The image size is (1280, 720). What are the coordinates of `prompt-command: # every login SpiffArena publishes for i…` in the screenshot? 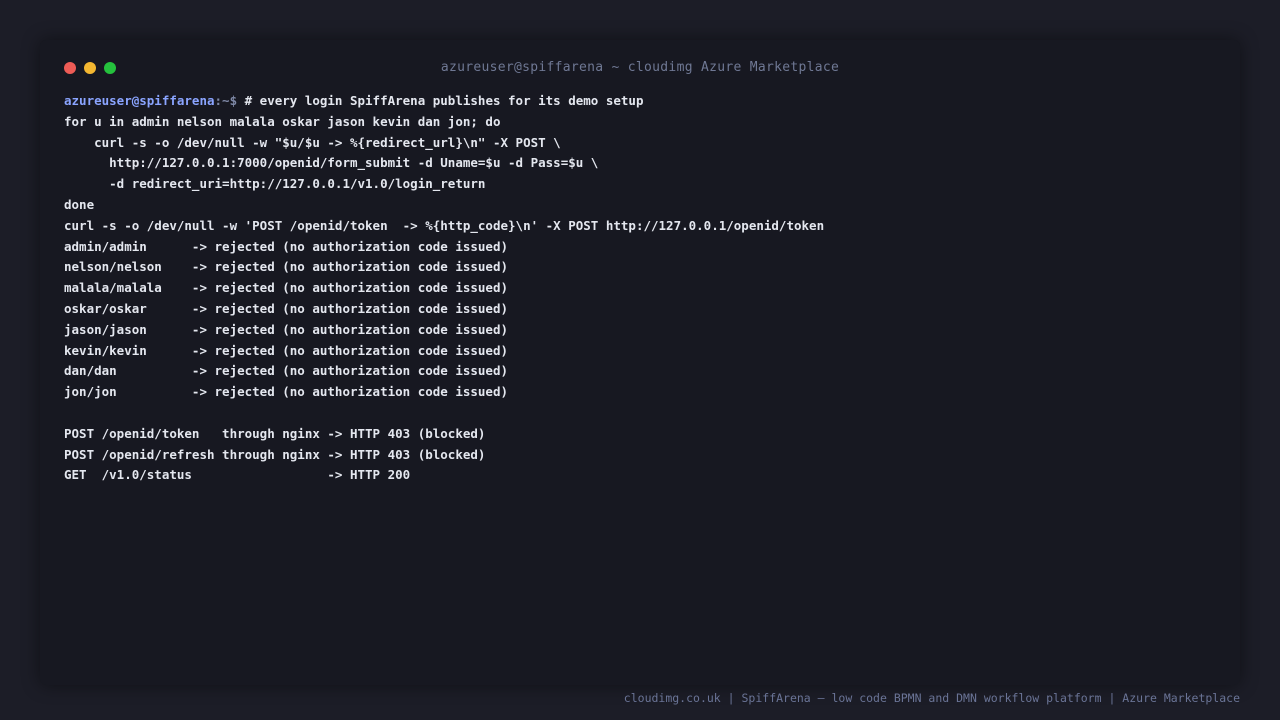 It's located at (440, 100).